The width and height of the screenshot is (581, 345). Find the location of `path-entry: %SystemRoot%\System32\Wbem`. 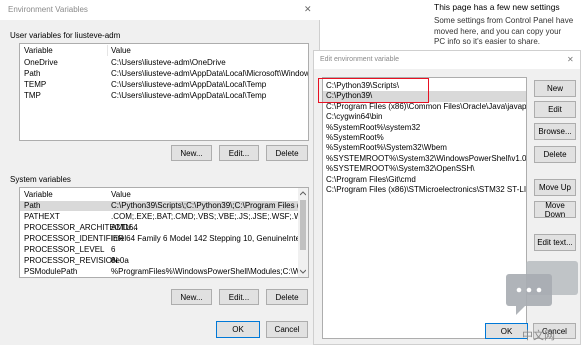

path-entry: %SystemRoot%\System32\Wbem is located at coordinates (424, 148).